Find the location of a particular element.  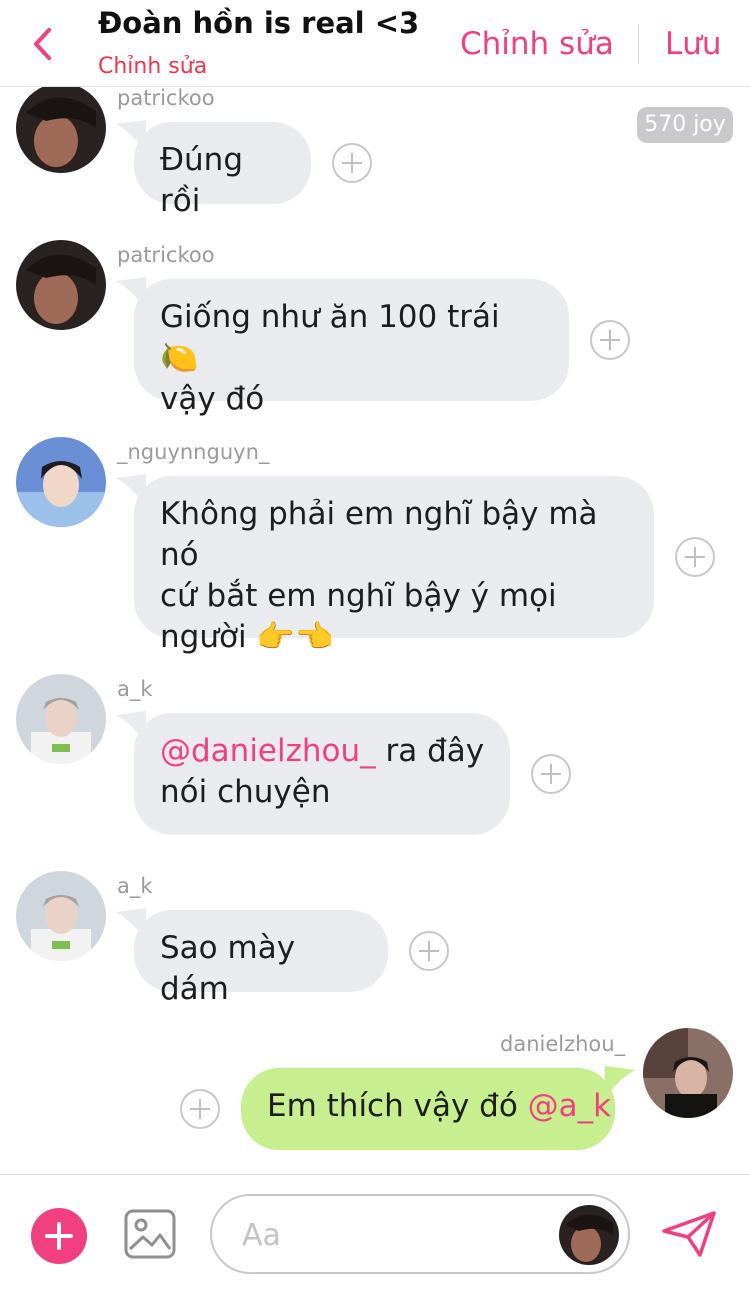

image-button is located at coordinates (150, 1236).